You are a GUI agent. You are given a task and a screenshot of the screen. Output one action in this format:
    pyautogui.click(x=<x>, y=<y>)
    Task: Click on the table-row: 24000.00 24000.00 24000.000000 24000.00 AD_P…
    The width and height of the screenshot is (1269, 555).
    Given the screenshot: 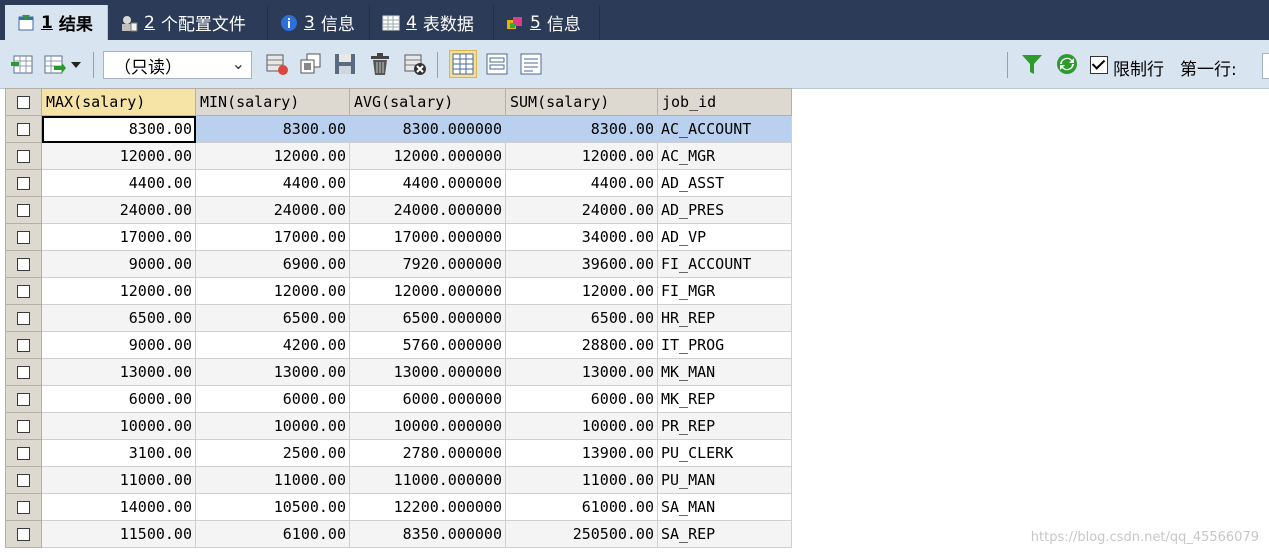 What is the action you would take?
    pyautogui.click(x=398, y=210)
    